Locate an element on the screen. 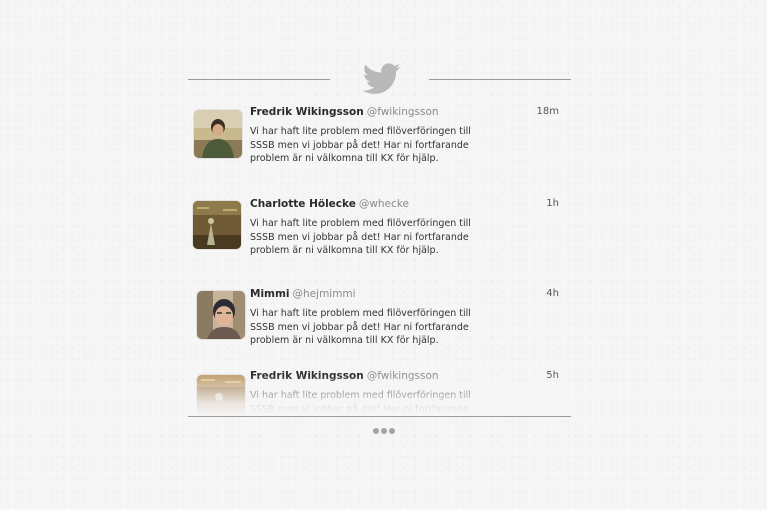  header-divider-left is located at coordinates (259, 79).